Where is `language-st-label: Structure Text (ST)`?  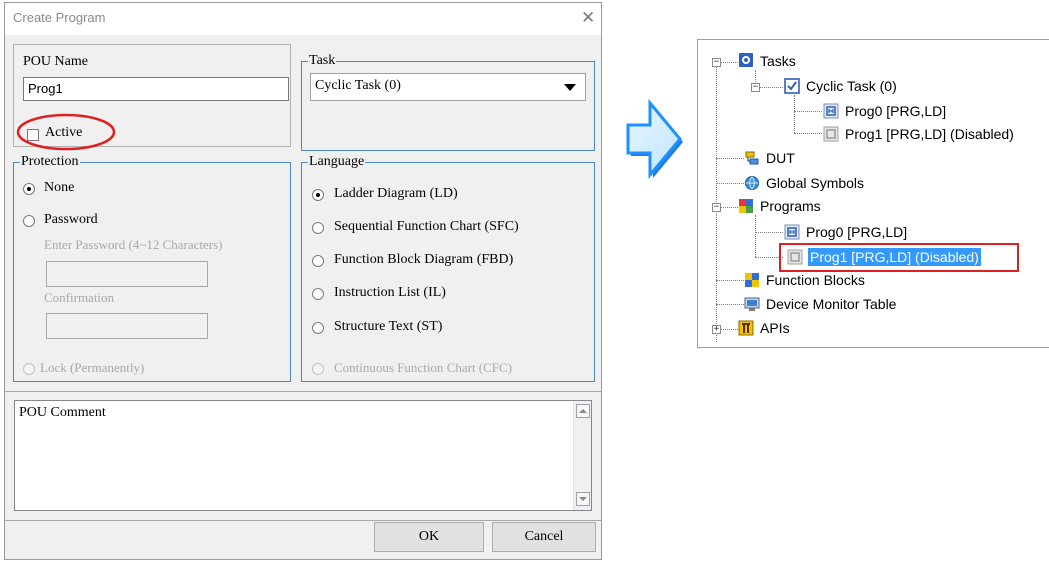
language-st-label: Structure Text (ST) is located at coordinates (388, 326).